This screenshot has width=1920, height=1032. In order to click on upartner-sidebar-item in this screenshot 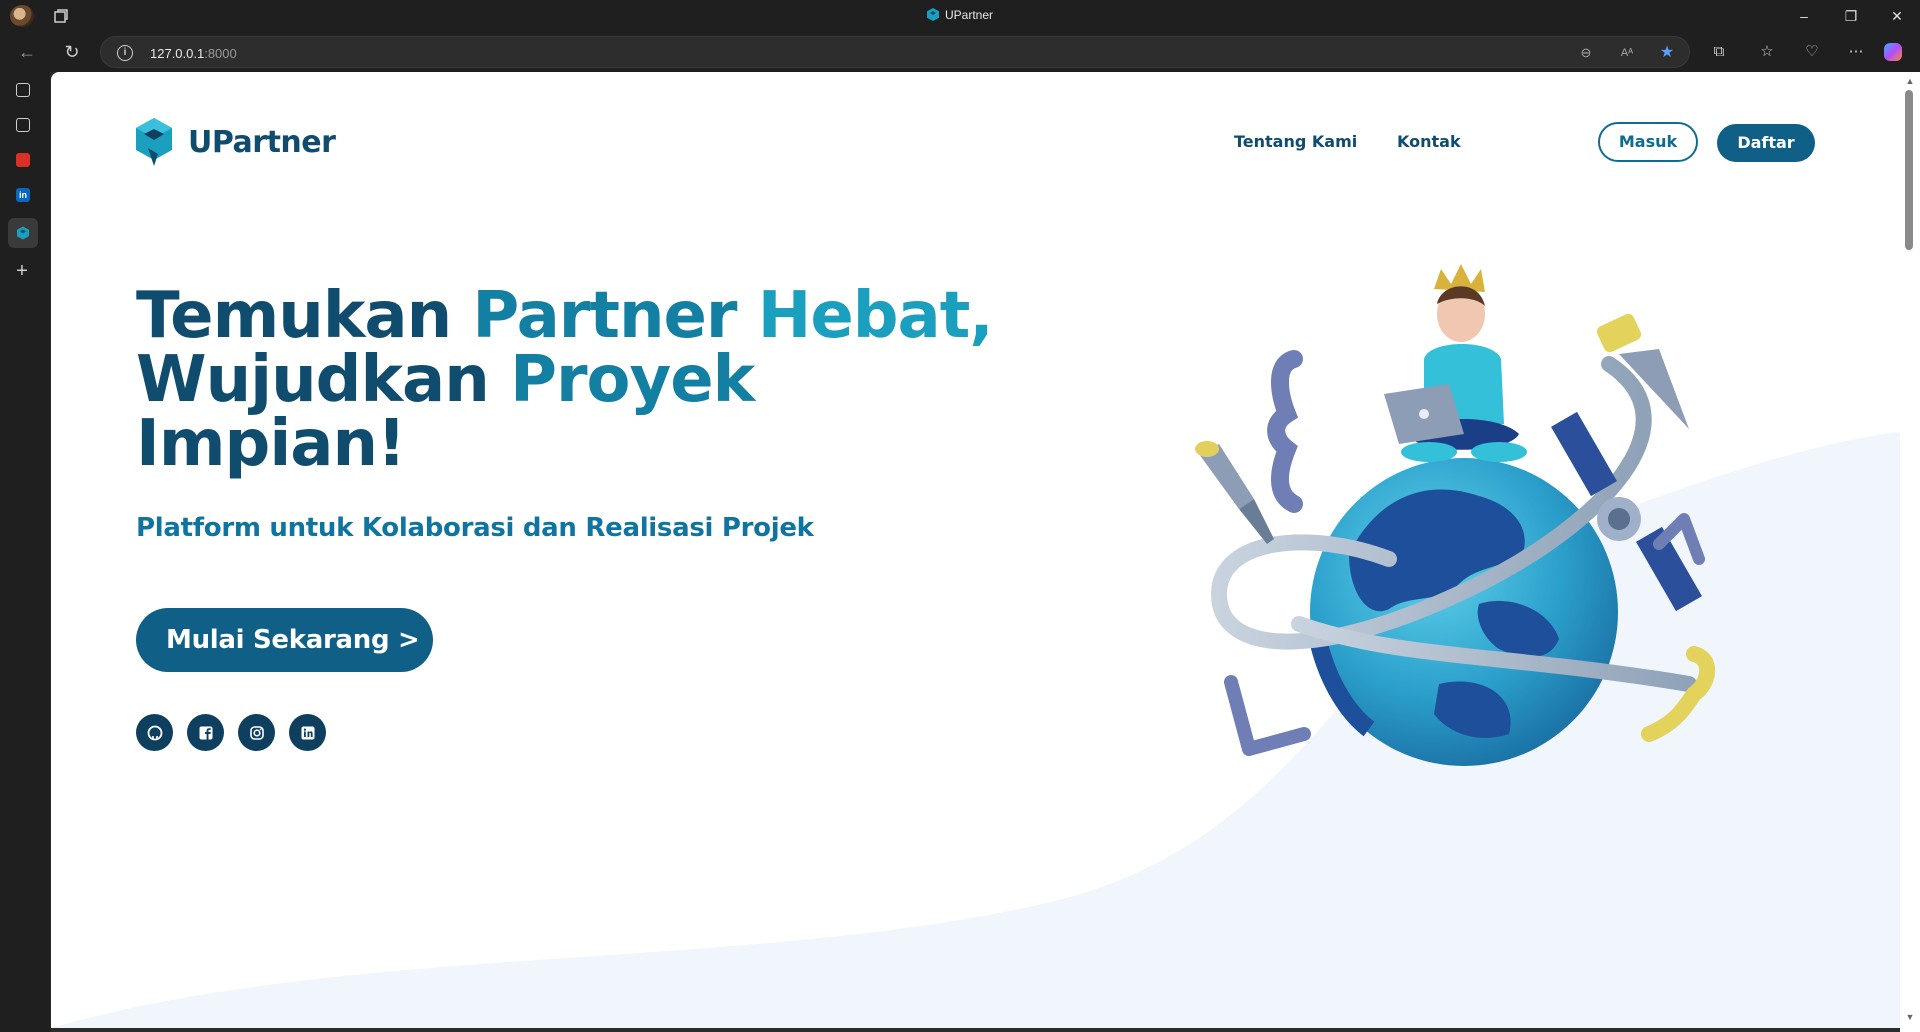, I will do `click(23, 233)`.